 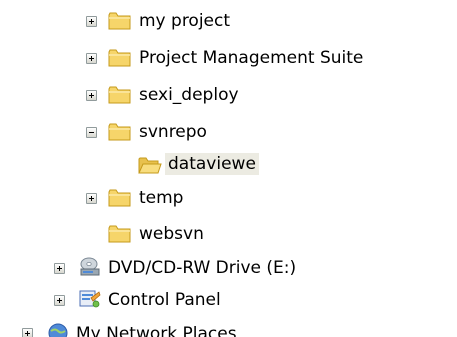 What do you see at coordinates (161, 198) in the screenshot?
I see `tree-item-label: temp` at bounding box center [161, 198].